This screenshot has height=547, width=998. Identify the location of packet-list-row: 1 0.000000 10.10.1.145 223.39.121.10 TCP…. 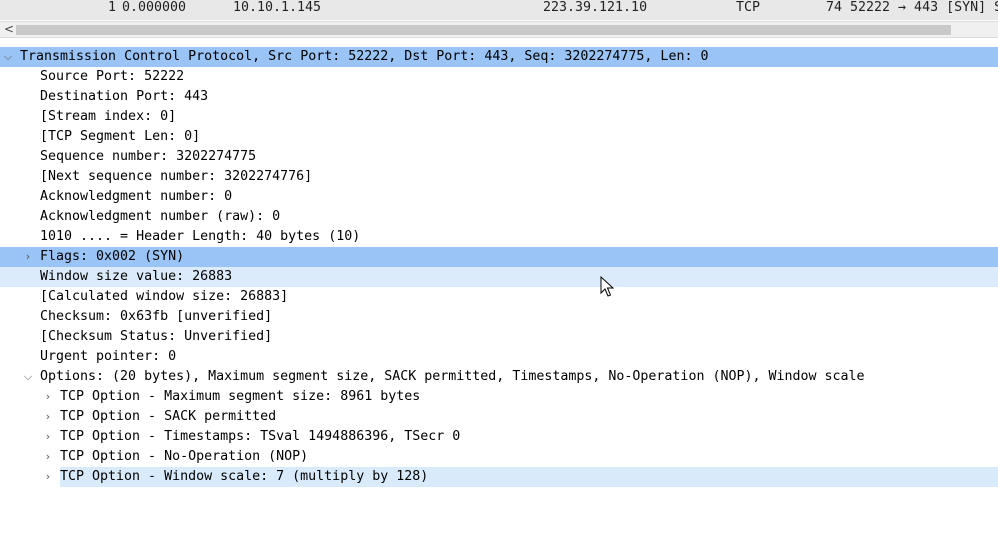
(499, 10).